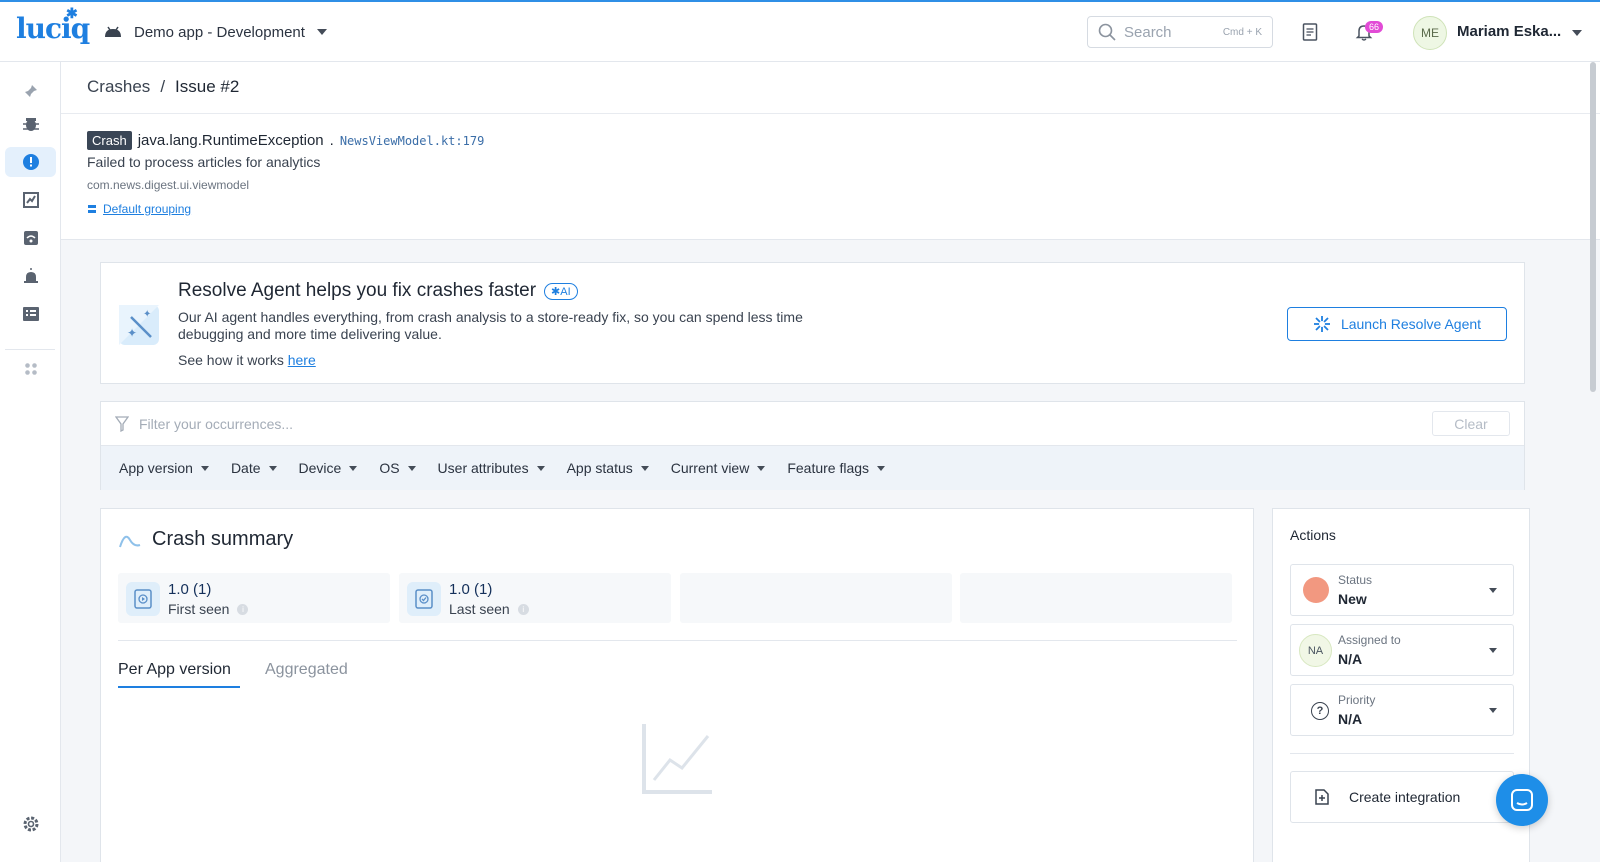 This screenshot has width=1600, height=862. What do you see at coordinates (72, 14) in the screenshot?
I see `logo-star-icon: ✱` at bounding box center [72, 14].